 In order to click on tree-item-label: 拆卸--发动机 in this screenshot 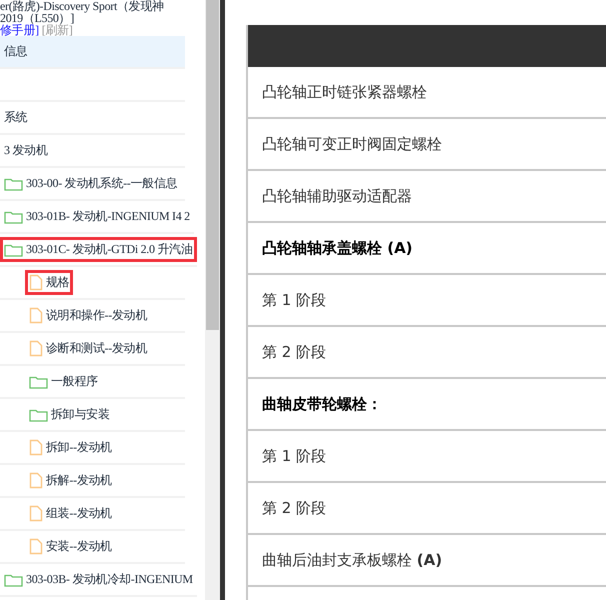, I will do `click(79, 447)`.